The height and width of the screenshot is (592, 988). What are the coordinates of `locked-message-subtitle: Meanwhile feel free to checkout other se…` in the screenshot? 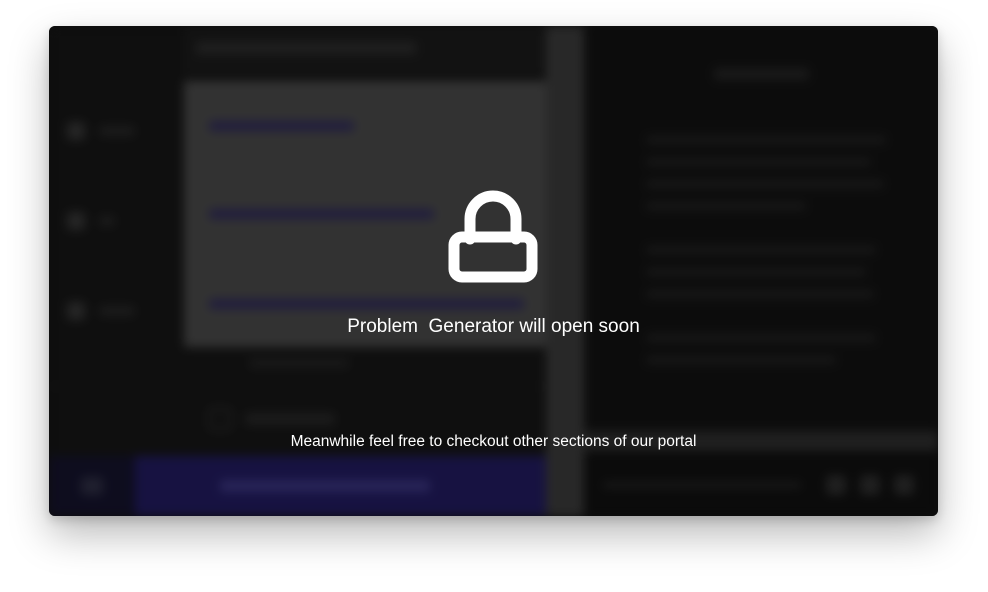 It's located at (493, 441).